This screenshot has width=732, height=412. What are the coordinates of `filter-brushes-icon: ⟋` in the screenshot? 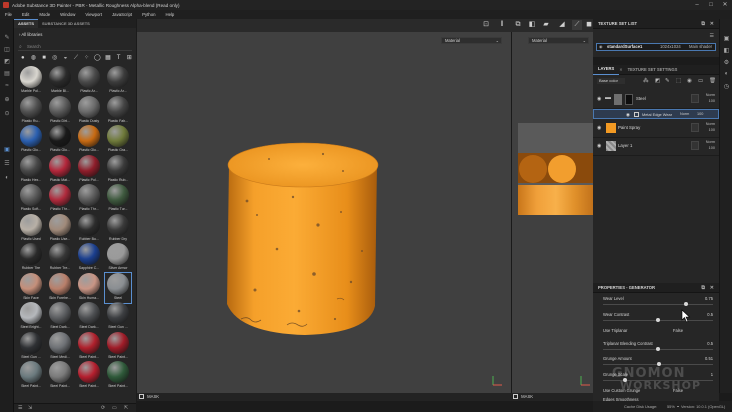 It's located at (76, 58).